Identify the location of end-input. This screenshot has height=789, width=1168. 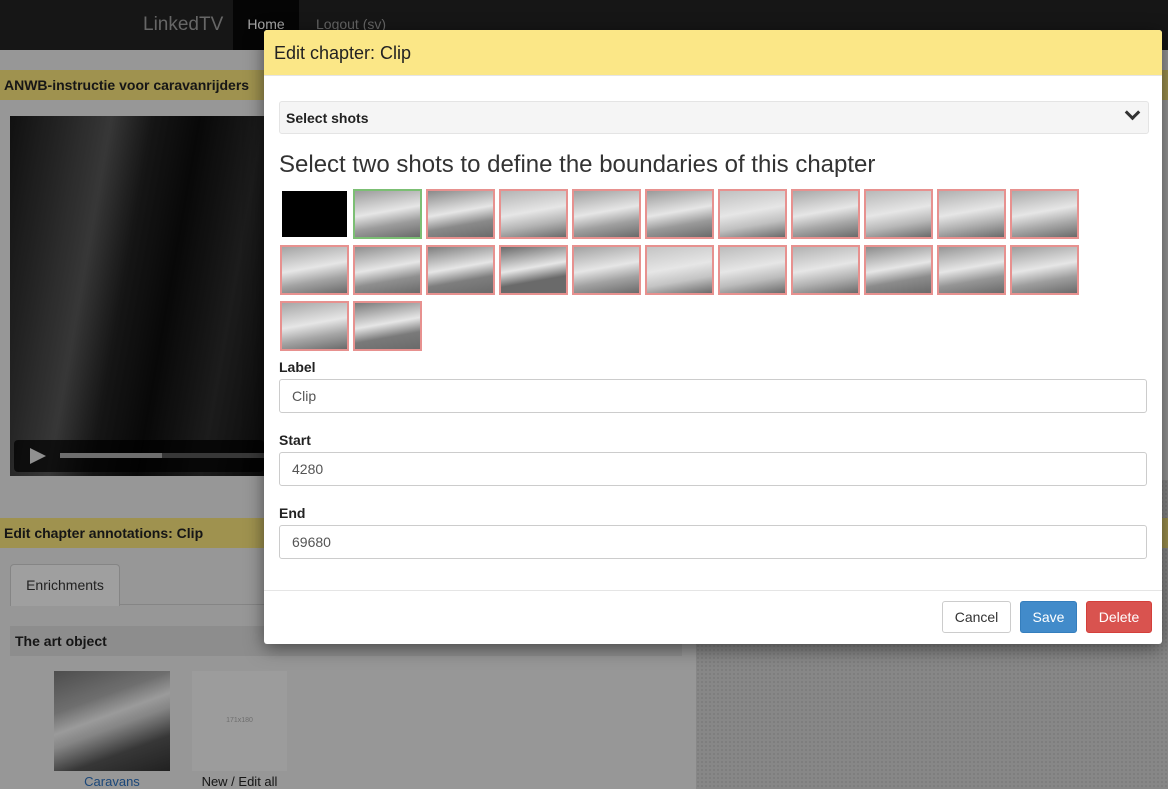
(713, 542).